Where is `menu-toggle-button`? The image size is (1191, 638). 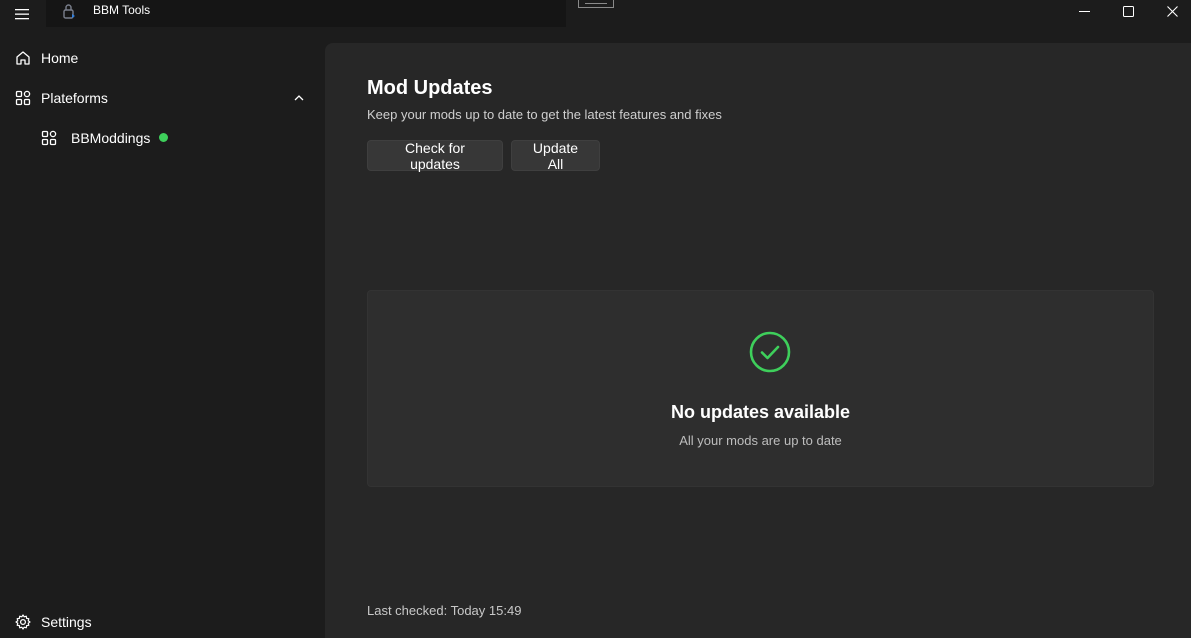 menu-toggle-button is located at coordinates (22, 13).